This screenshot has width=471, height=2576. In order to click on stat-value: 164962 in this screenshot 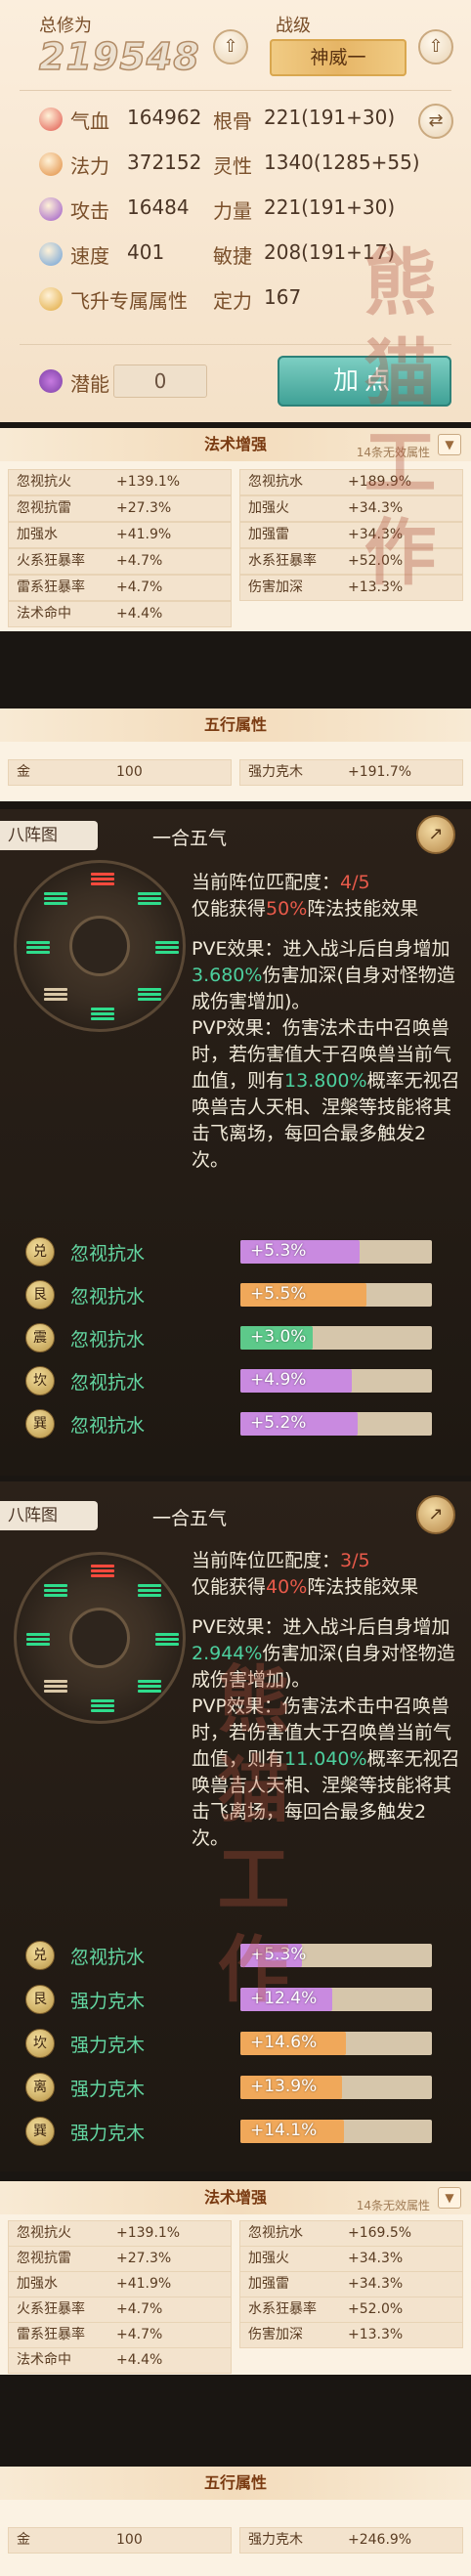, I will do `click(164, 117)`.